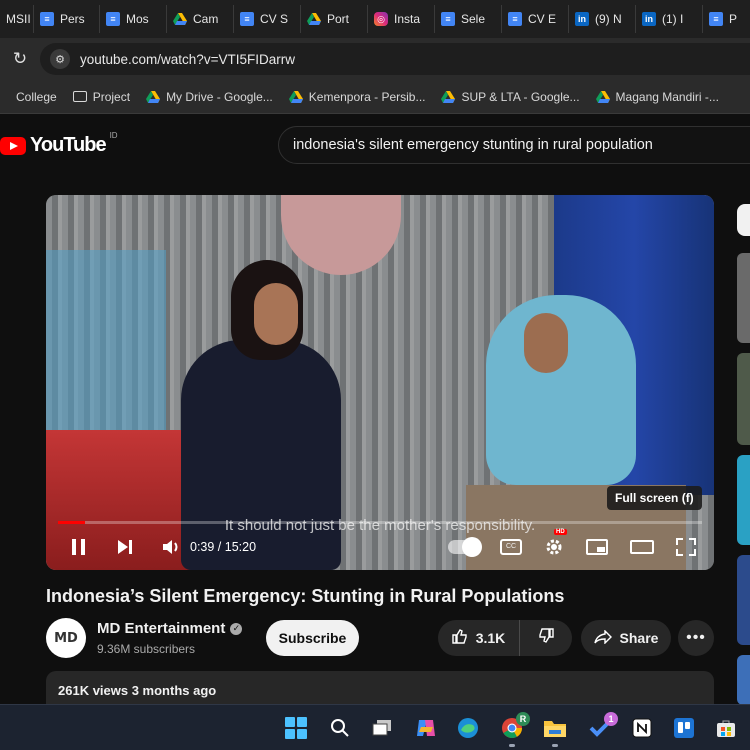  I want to click on tab-label: Port, so click(338, 19).